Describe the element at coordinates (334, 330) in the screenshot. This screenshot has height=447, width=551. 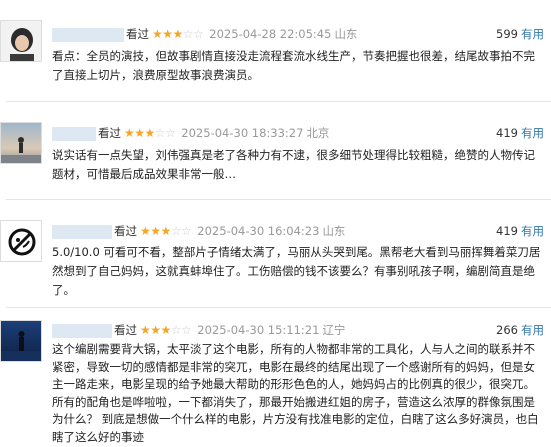
I see `review-location: 辽宁` at that location.